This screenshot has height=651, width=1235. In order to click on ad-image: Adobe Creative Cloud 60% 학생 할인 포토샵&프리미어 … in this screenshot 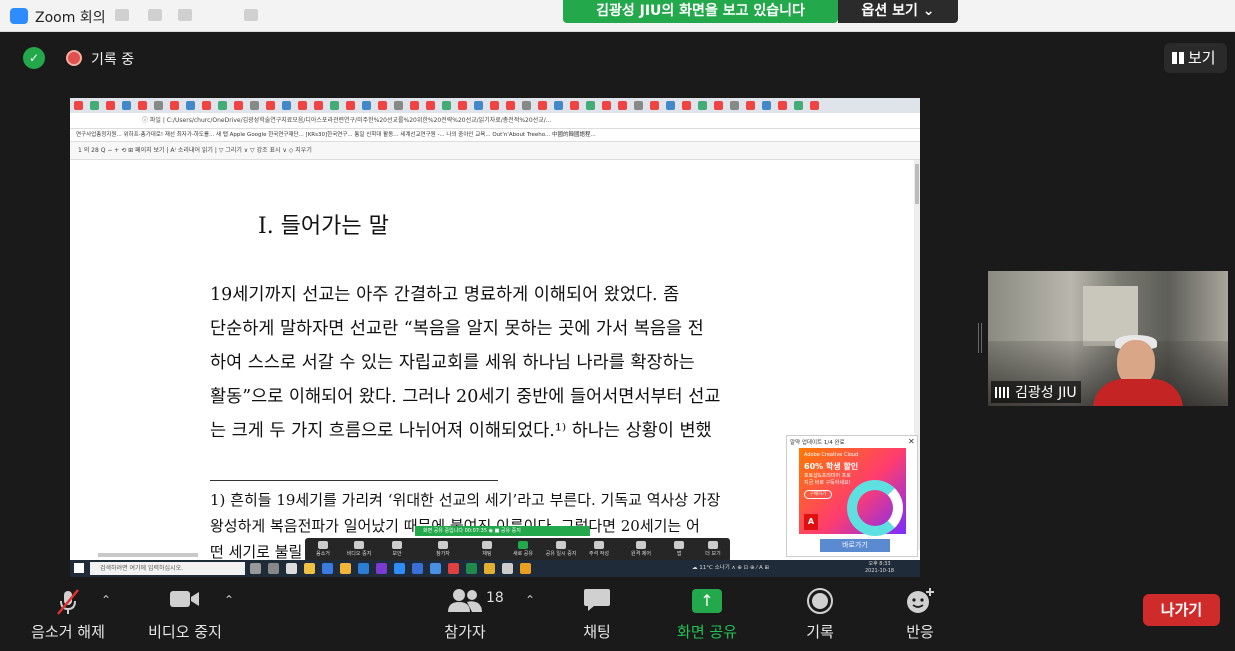, I will do `click(852, 492)`.